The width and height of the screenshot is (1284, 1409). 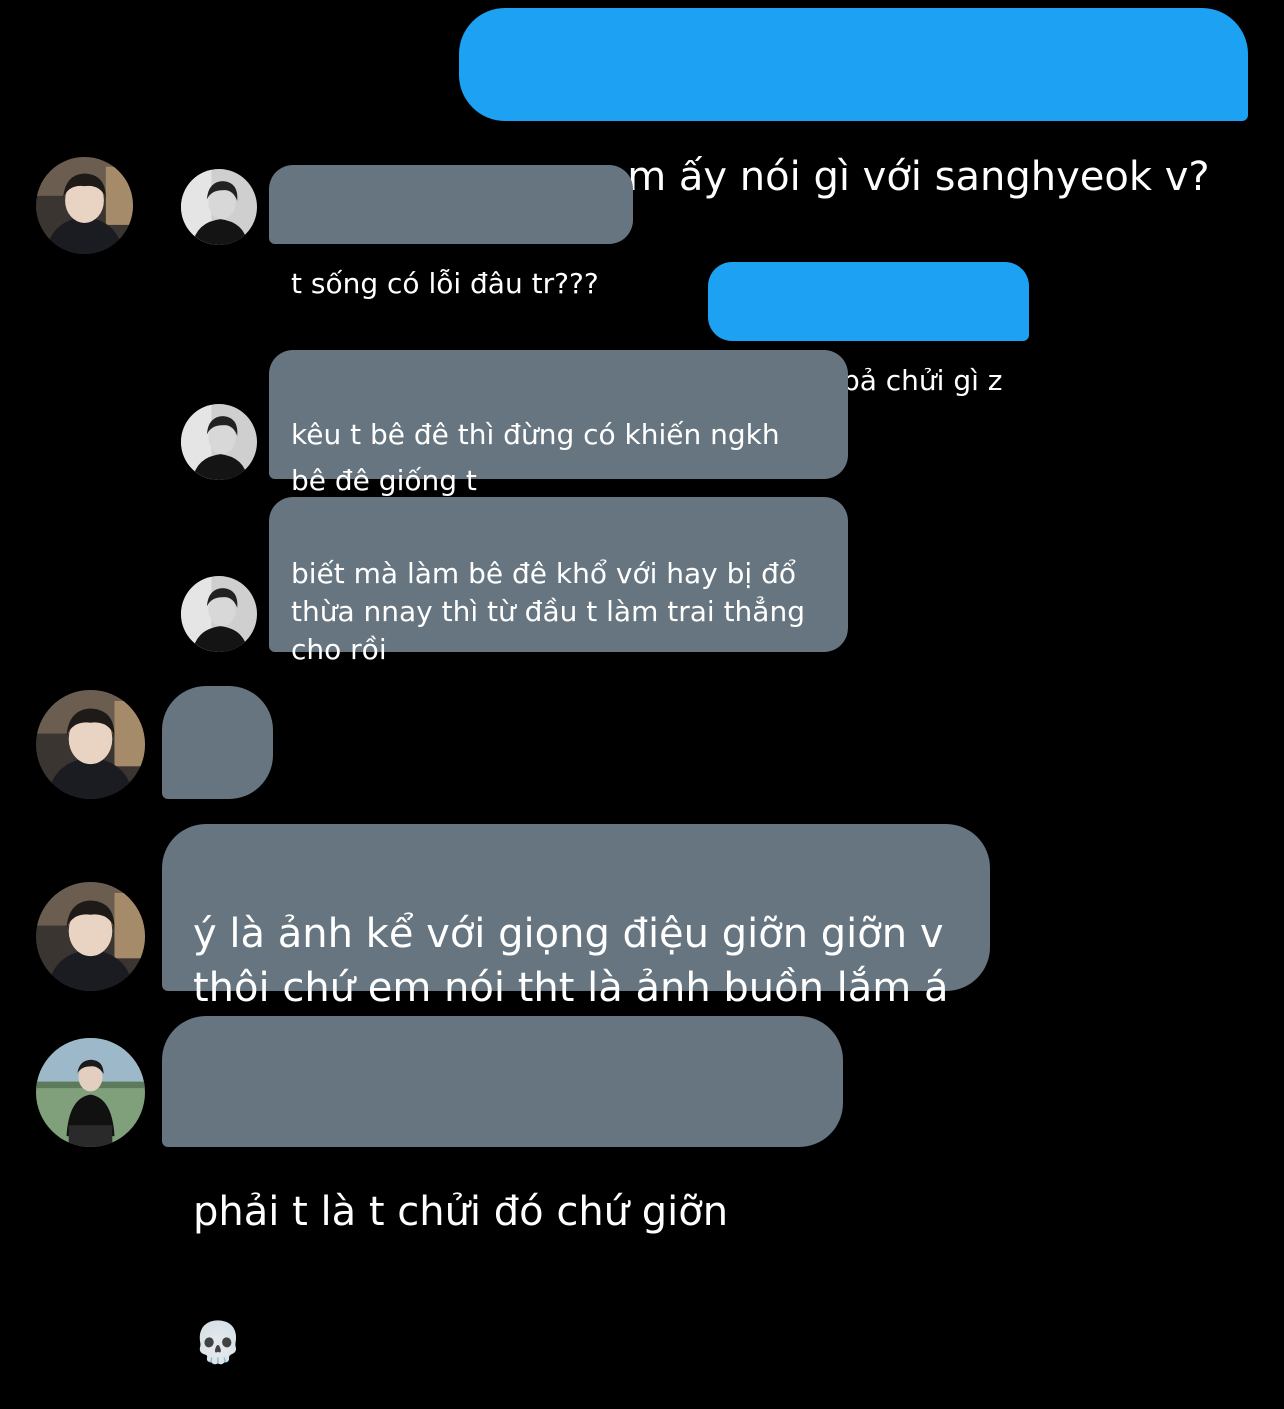 I want to click on message-text: t sống có lỗi đâu tr???, so click(x=445, y=283).